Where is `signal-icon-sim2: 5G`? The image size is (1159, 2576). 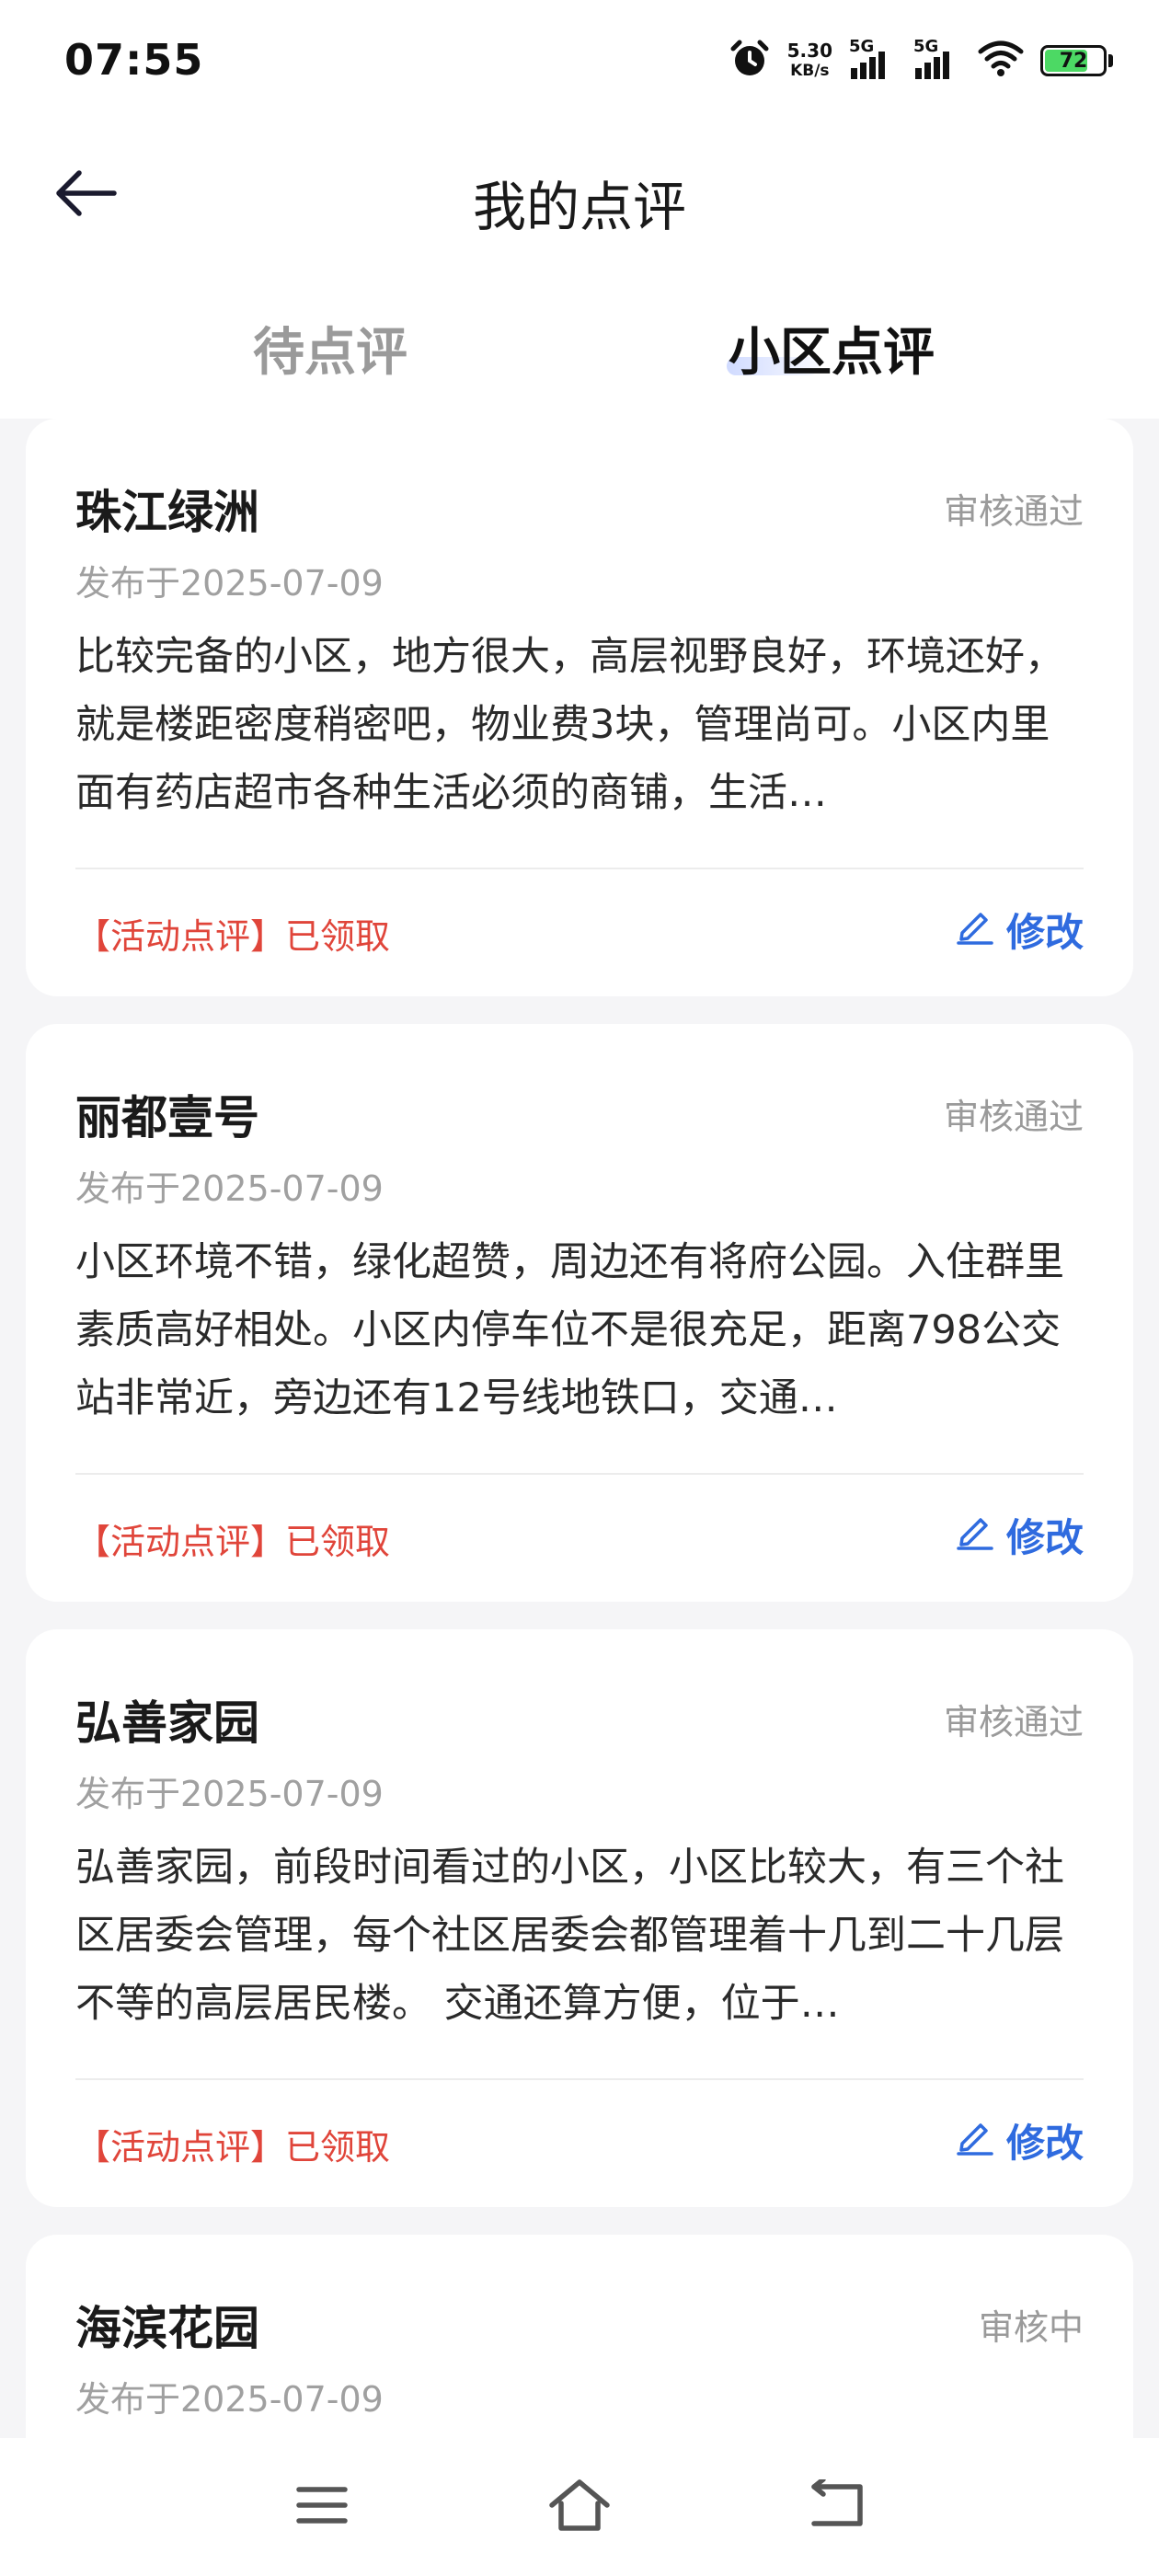
signal-icon-sim2: 5G is located at coordinates (937, 58).